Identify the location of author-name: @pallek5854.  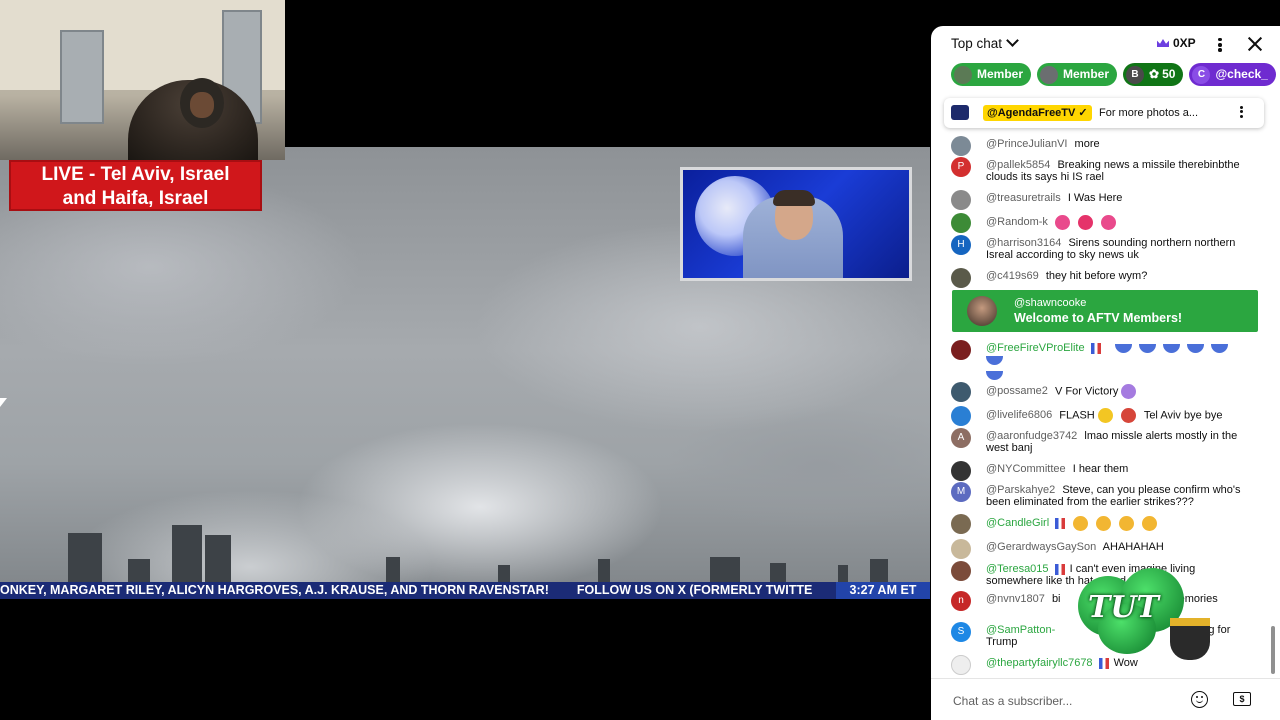
(1018, 165).